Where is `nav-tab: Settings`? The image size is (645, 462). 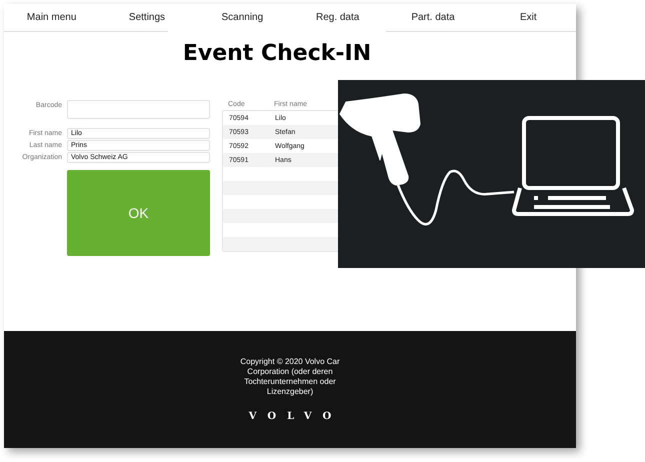 nav-tab: Settings is located at coordinates (147, 17).